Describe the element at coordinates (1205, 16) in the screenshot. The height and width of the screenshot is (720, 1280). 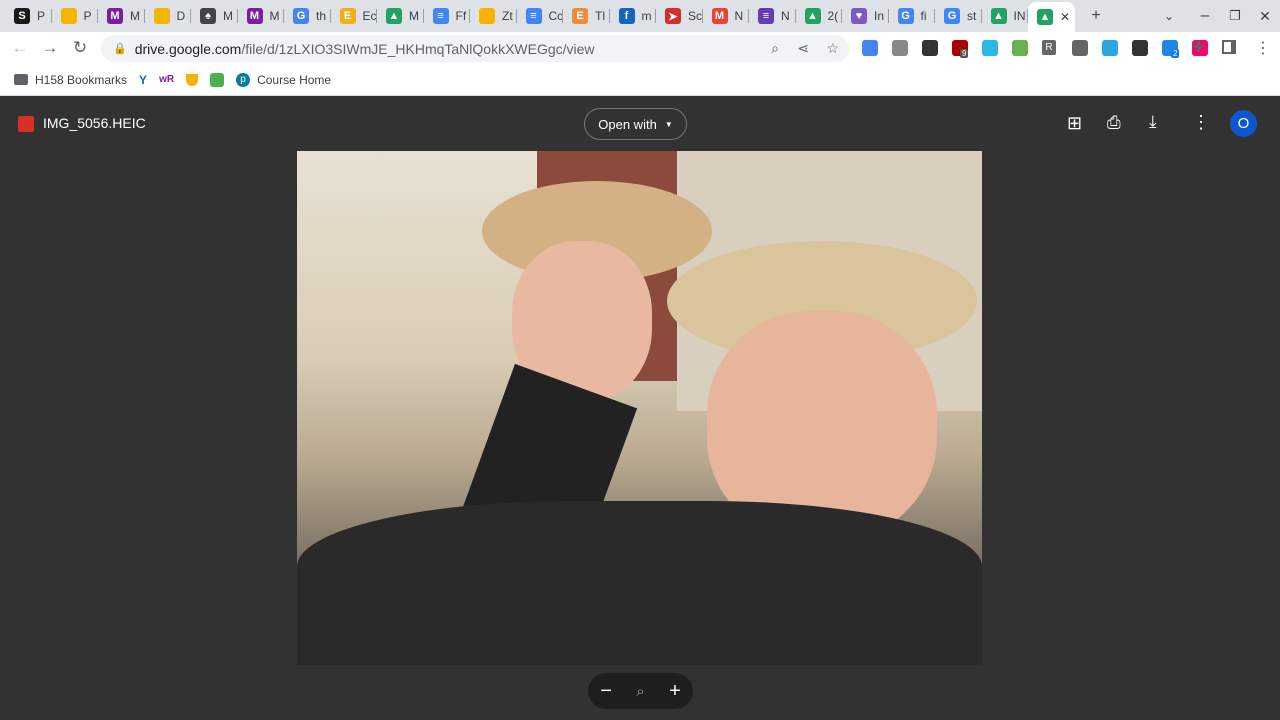
I see `minimize-button: –` at that location.